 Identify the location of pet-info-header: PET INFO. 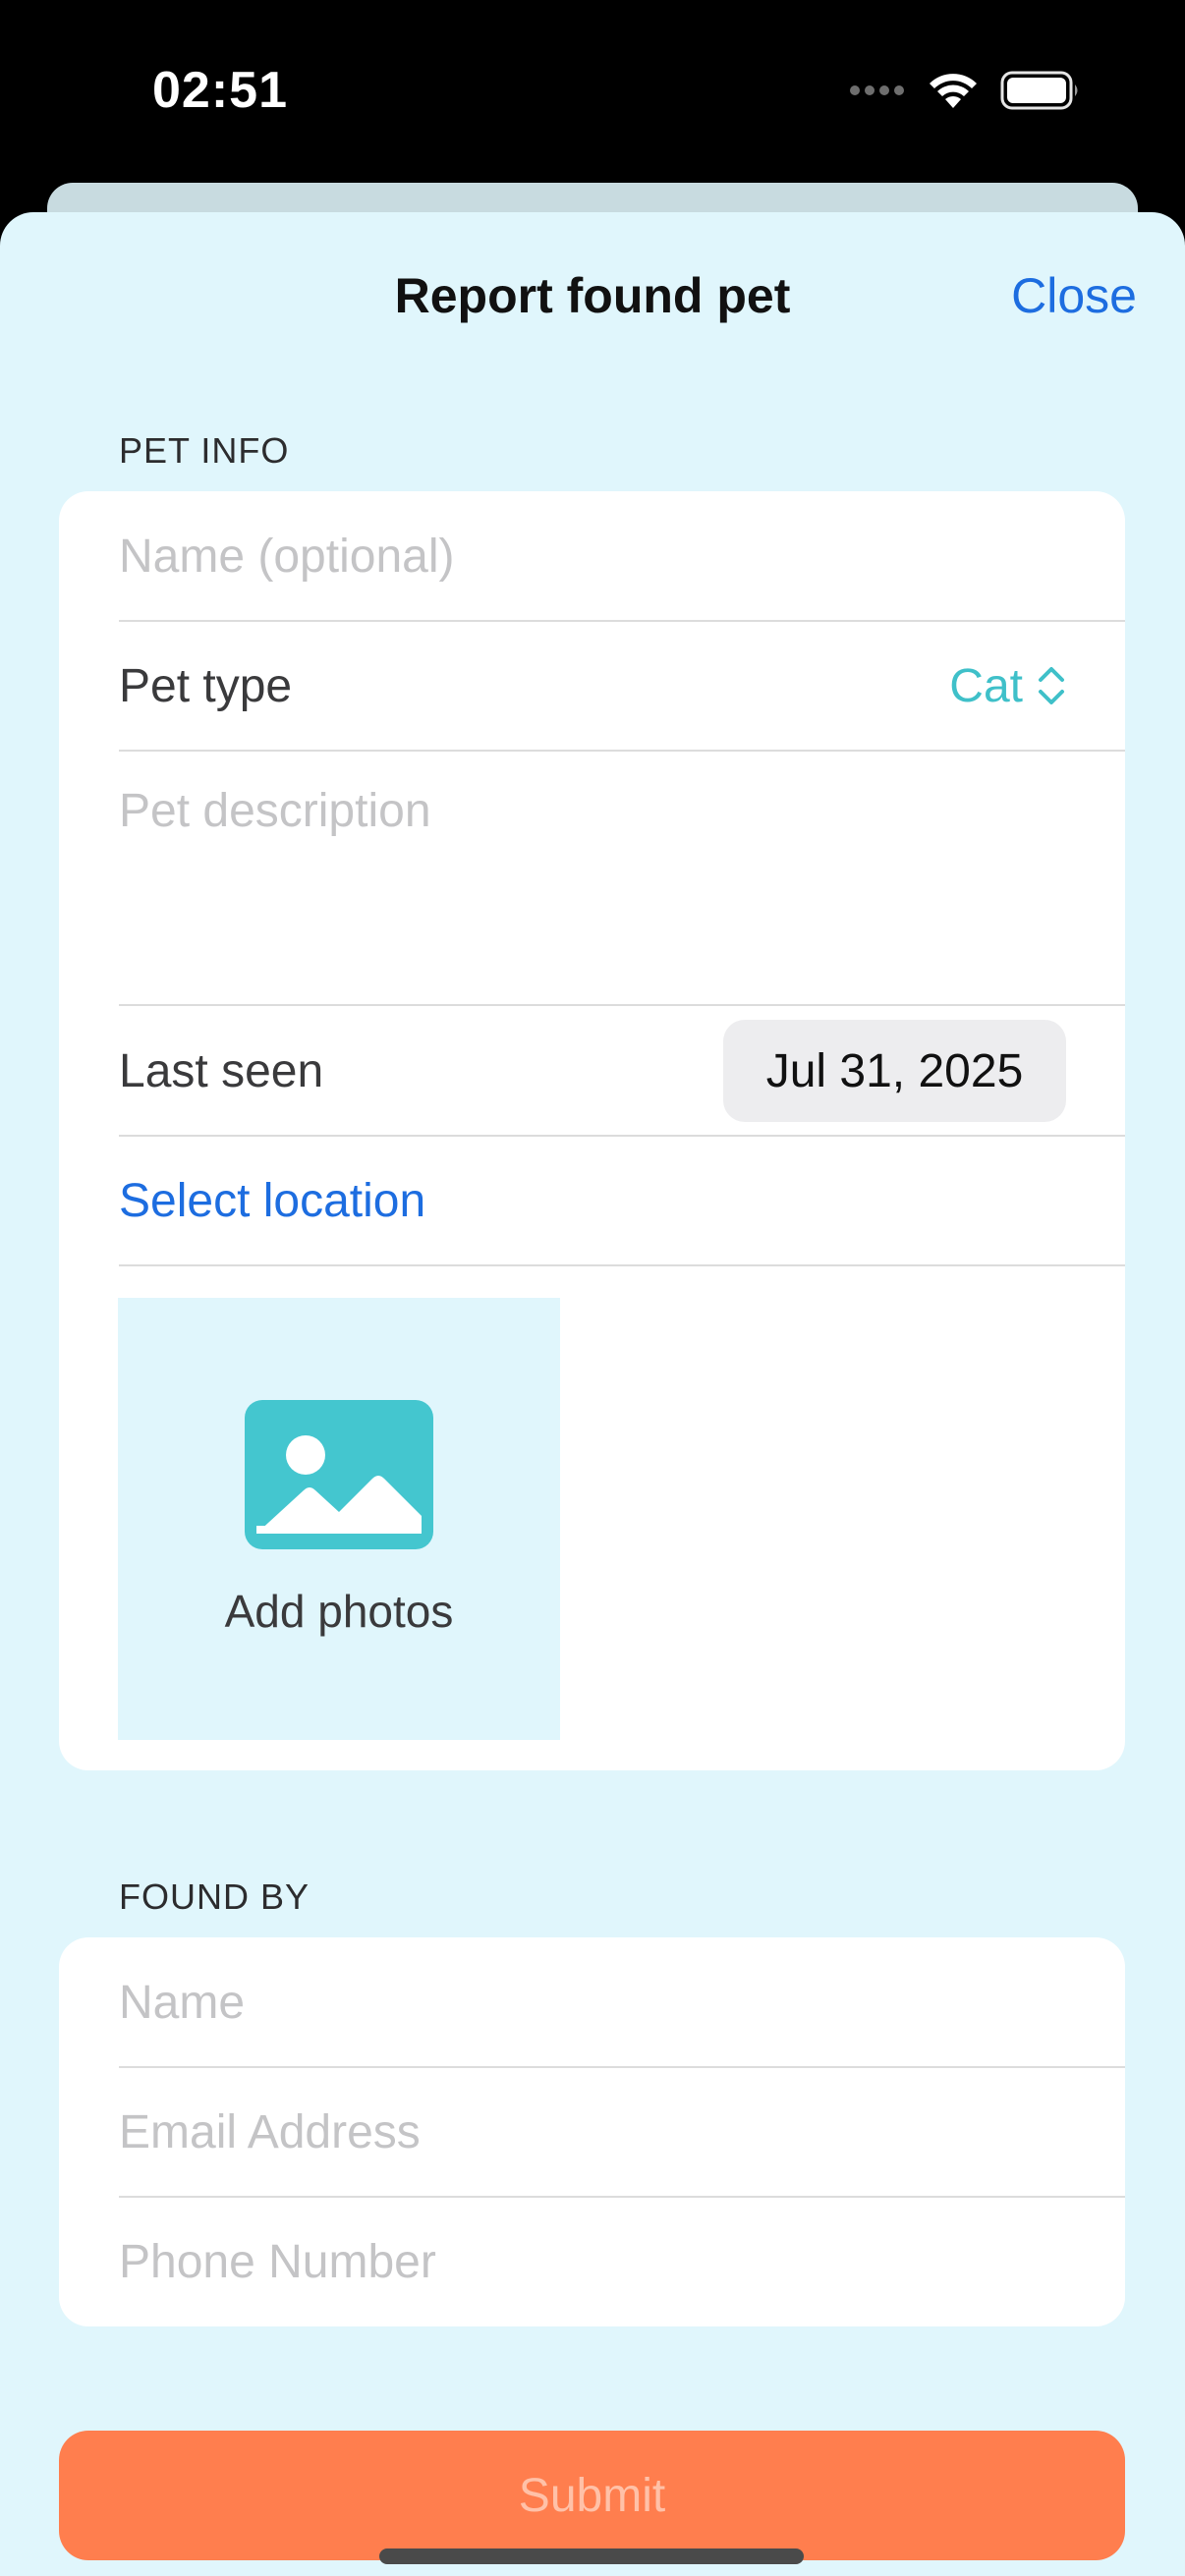
(205, 450).